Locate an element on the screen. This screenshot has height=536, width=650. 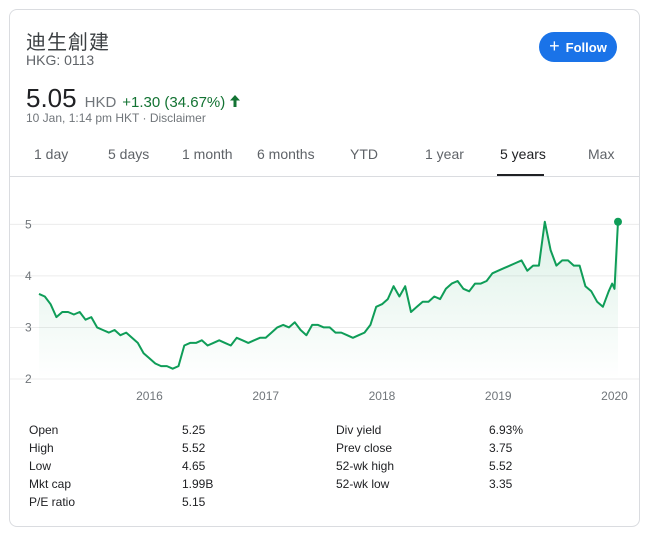
stat-pe-ratio-label: P/E ratio is located at coordinates (52, 502).